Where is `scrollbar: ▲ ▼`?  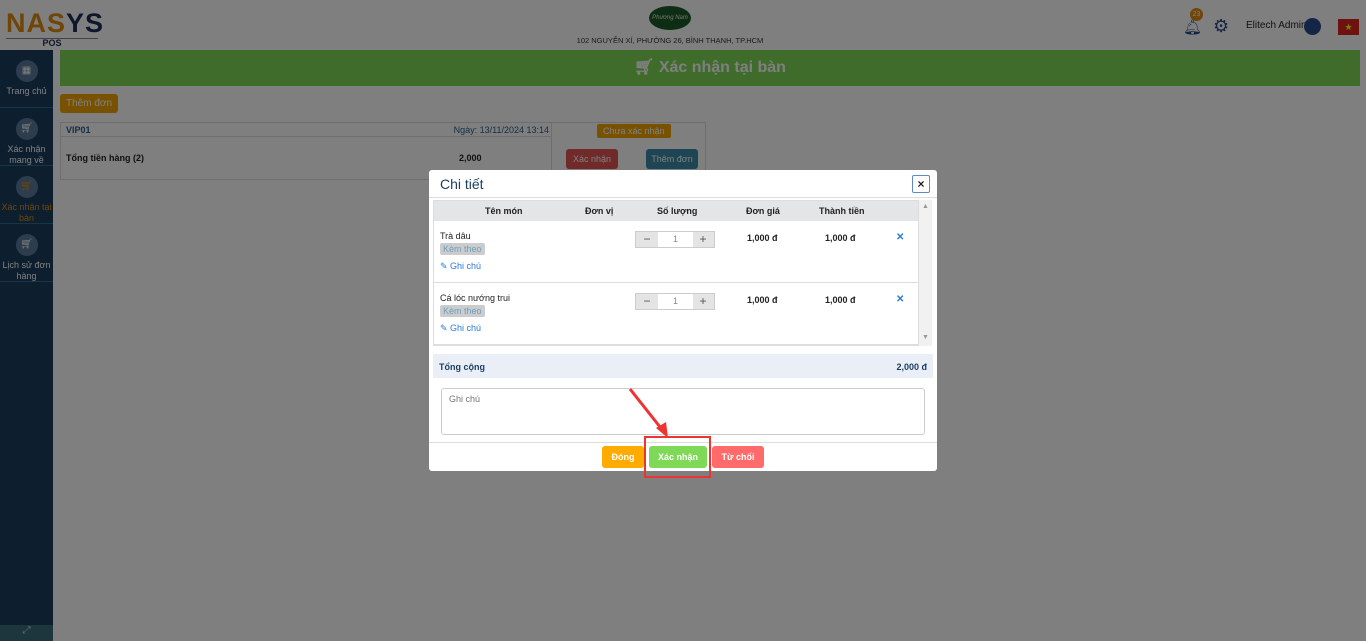 scrollbar: ▲ ▼ is located at coordinates (925, 273).